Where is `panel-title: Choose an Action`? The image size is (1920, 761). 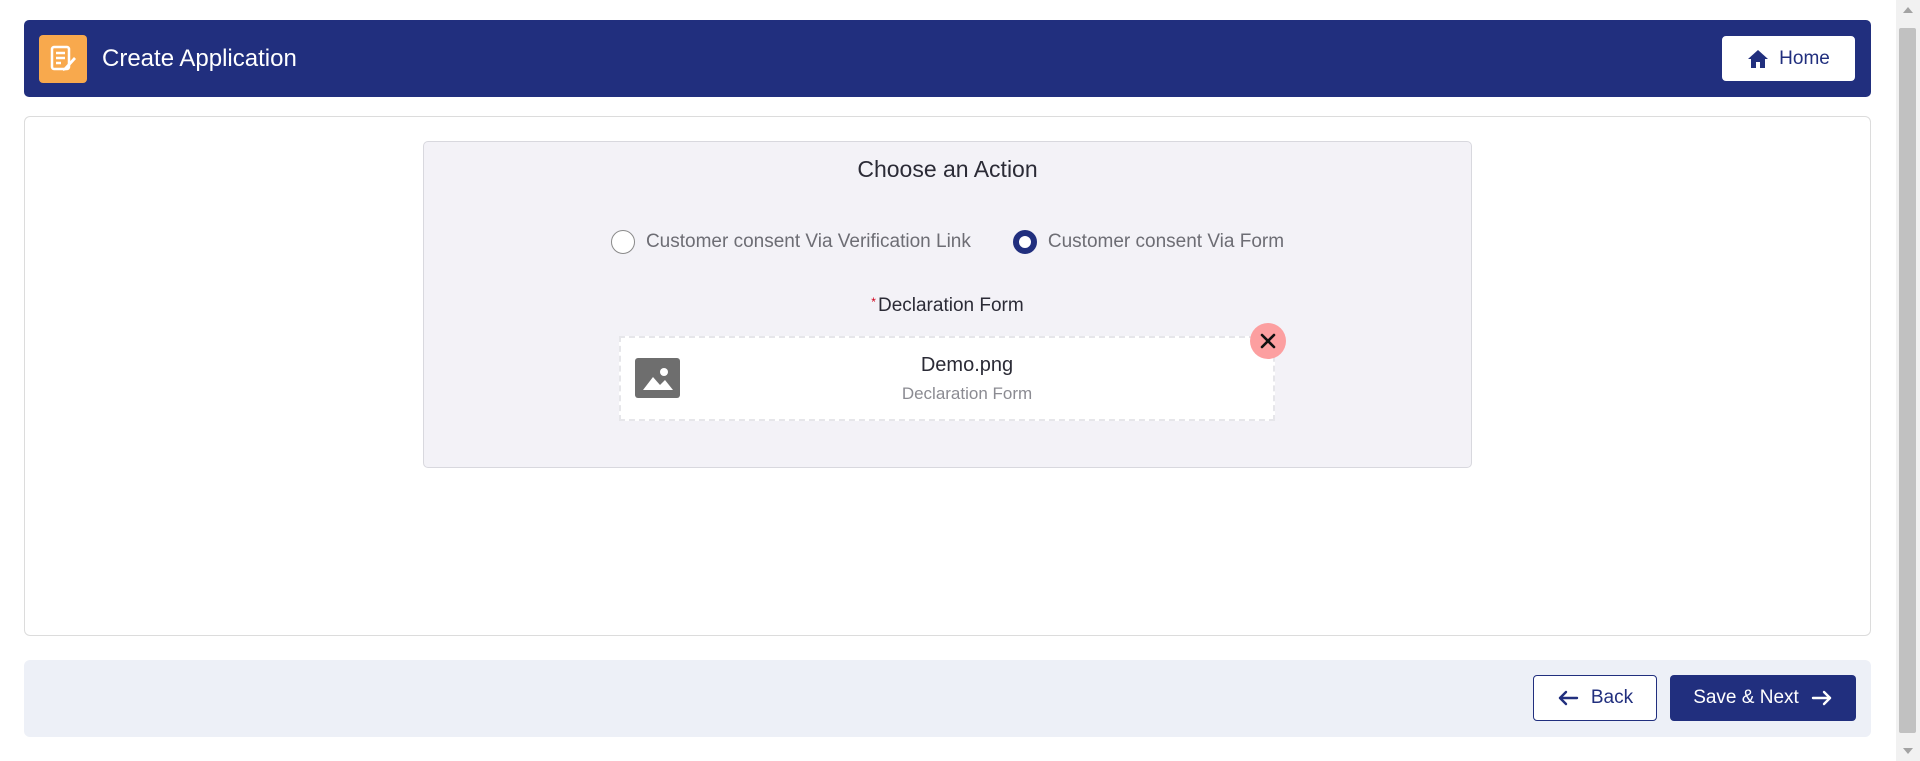
panel-title: Choose an Action is located at coordinates (947, 169).